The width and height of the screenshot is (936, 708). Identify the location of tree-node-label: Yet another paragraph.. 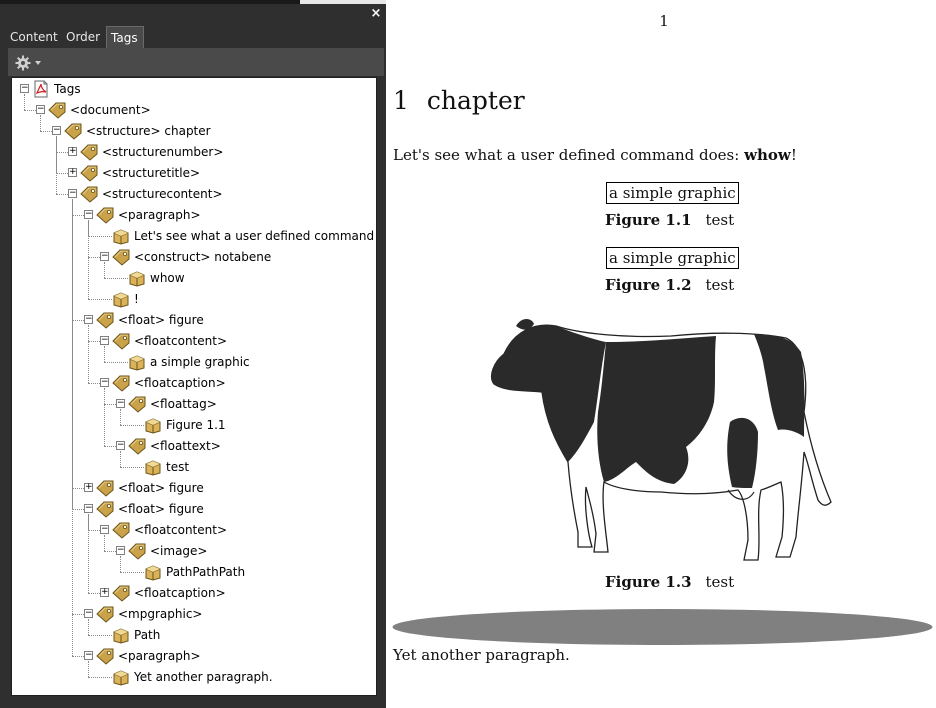
(203, 677).